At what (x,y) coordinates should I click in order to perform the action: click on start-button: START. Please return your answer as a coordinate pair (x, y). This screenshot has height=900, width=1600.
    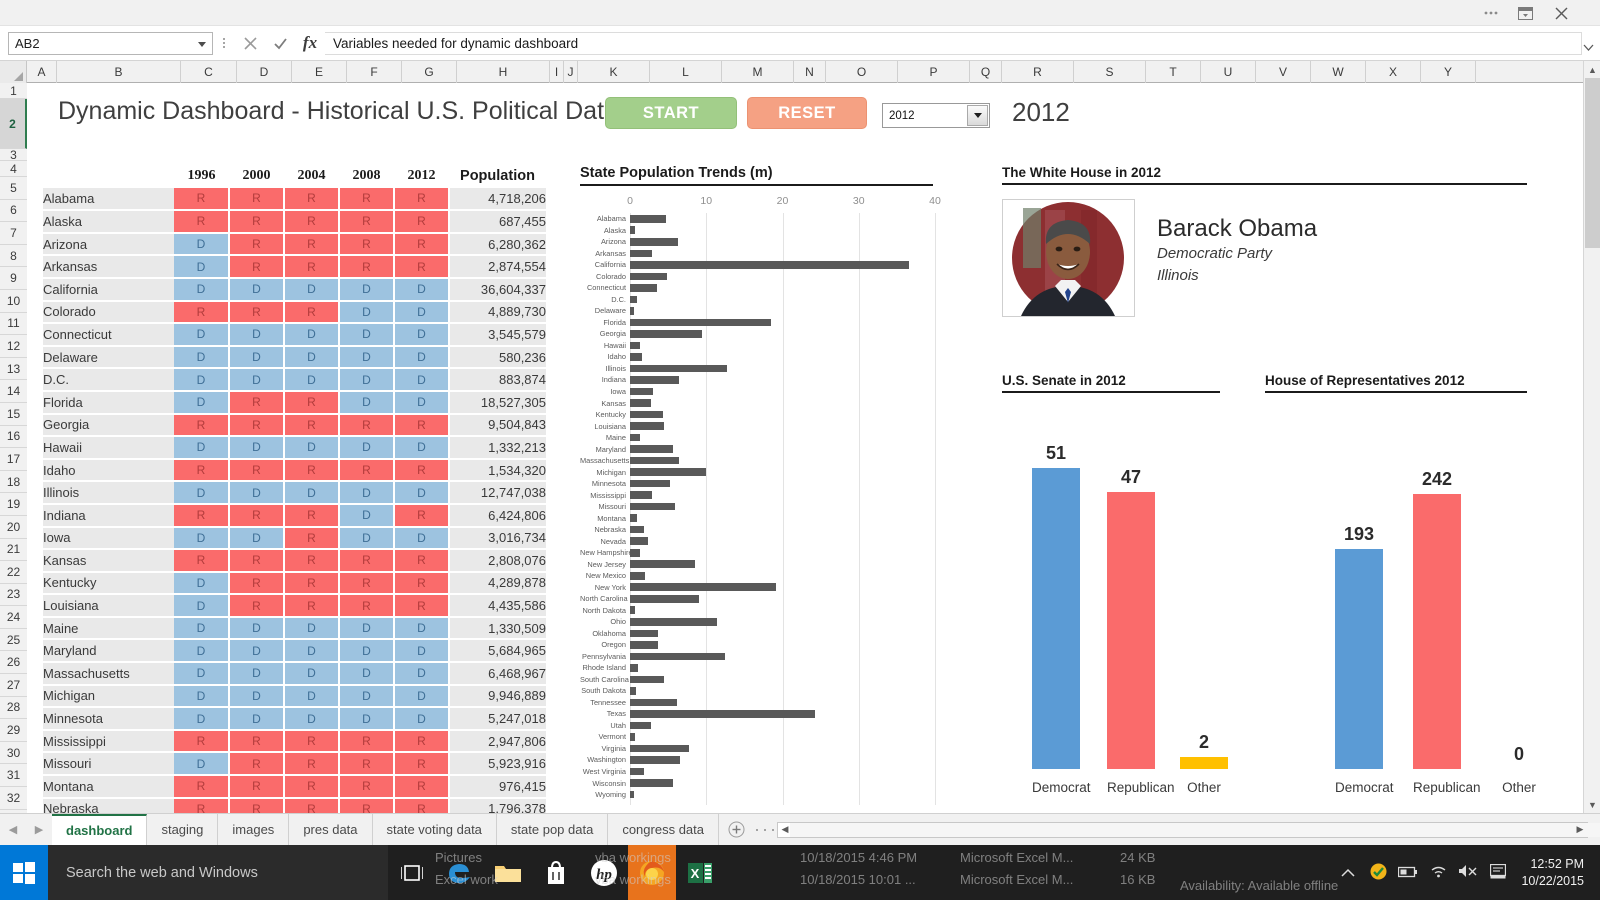
    Looking at the image, I should click on (671, 113).